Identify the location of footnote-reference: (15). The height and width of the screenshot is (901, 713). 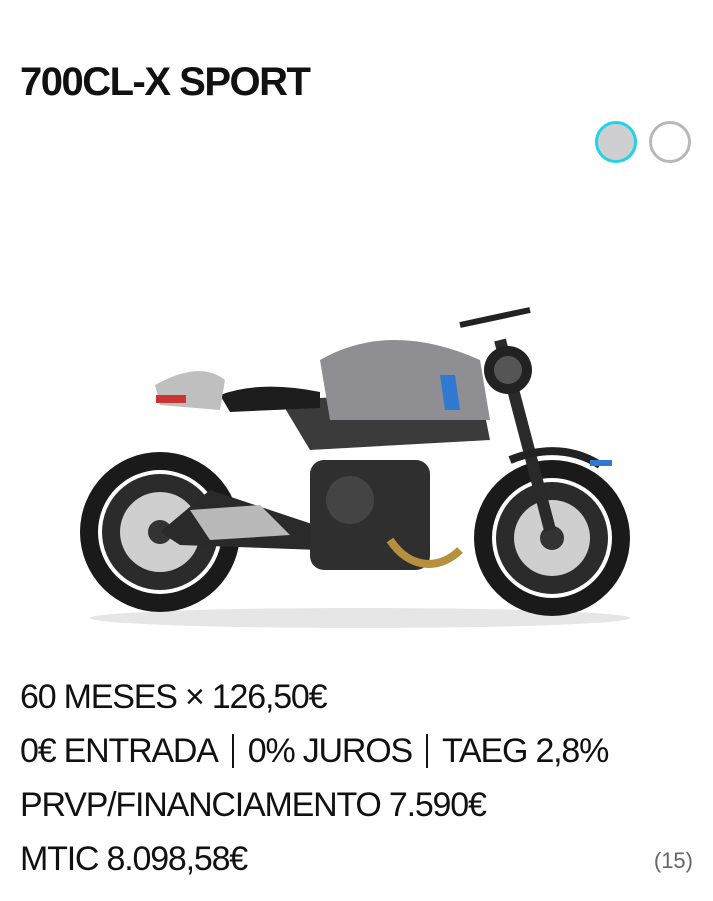
(673, 861).